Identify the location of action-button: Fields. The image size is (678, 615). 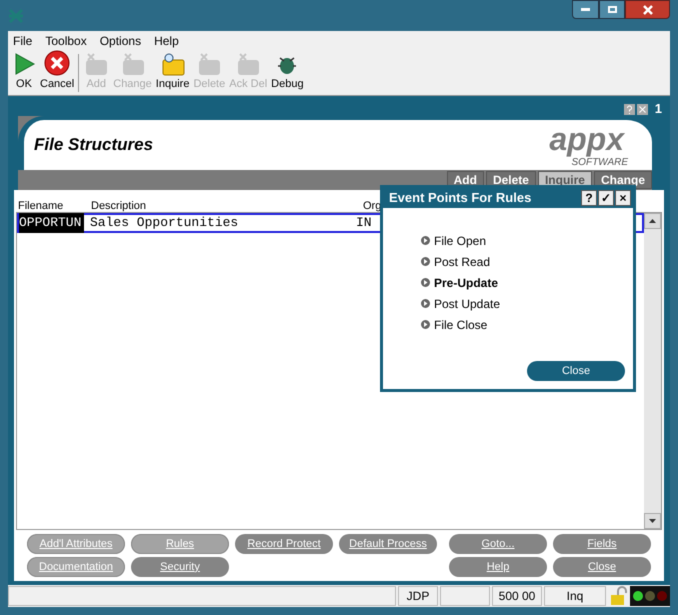
(602, 544).